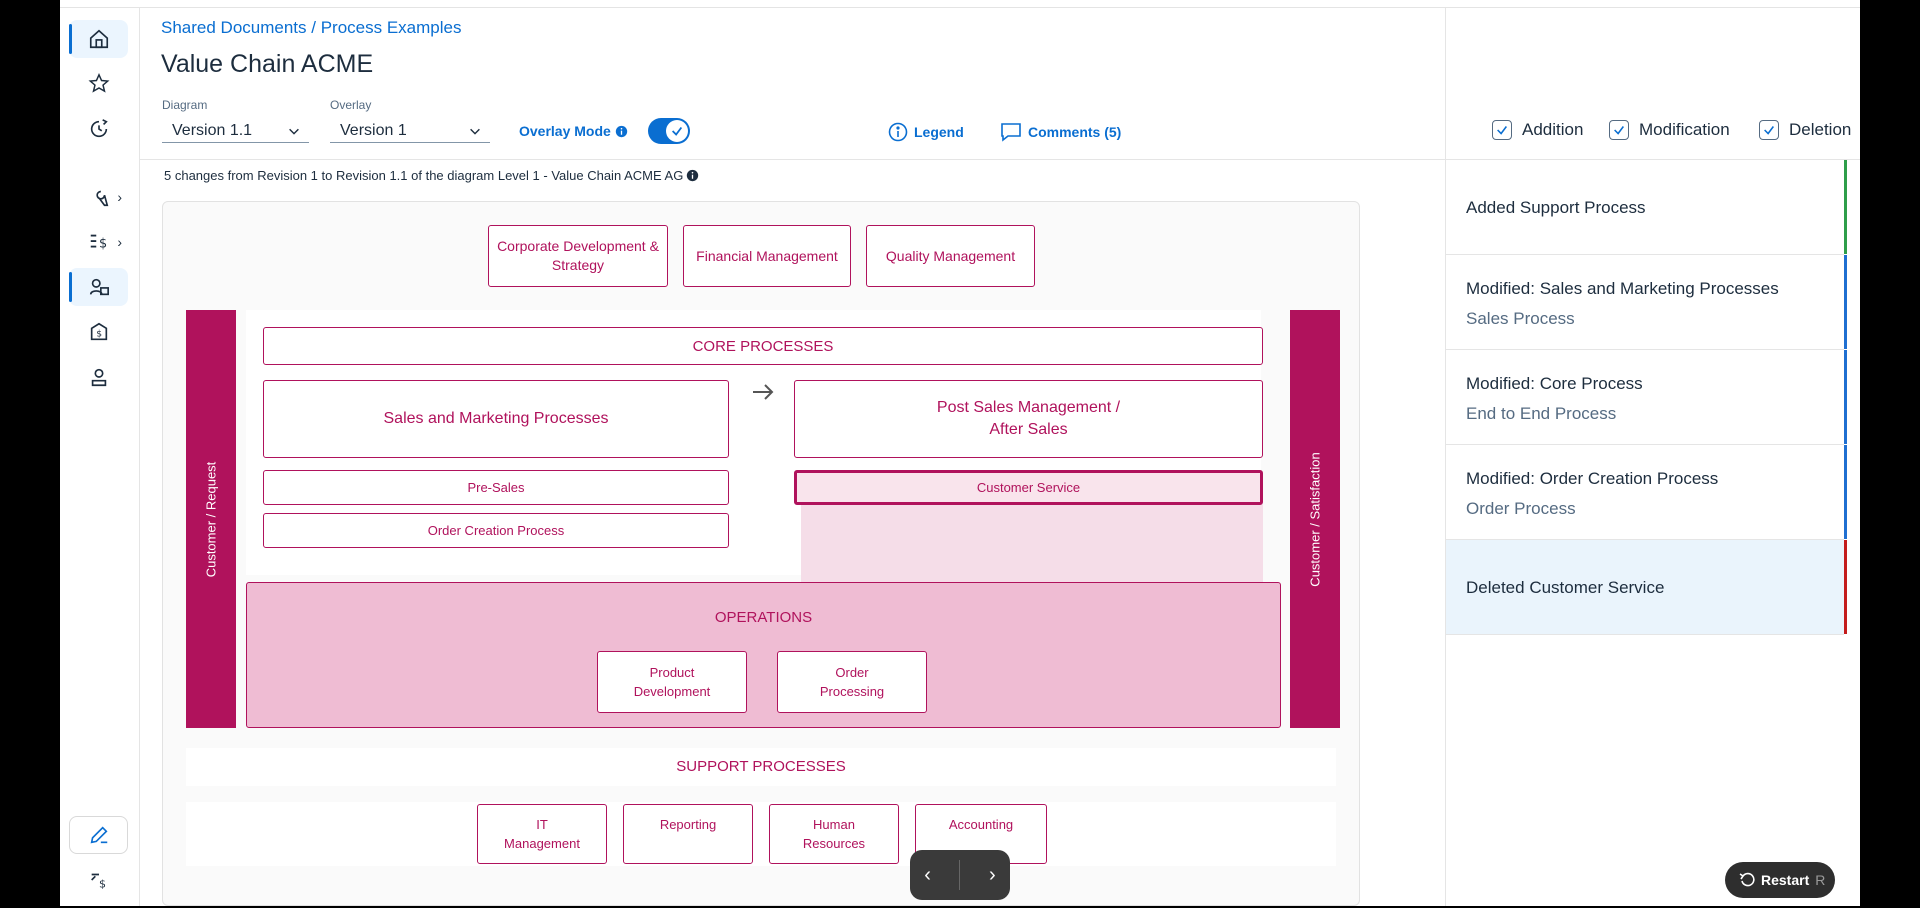  Describe the element at coordinates (565, 131) in the screenshot. I see `overlay-mode-text: Overlay Mode` at that location.